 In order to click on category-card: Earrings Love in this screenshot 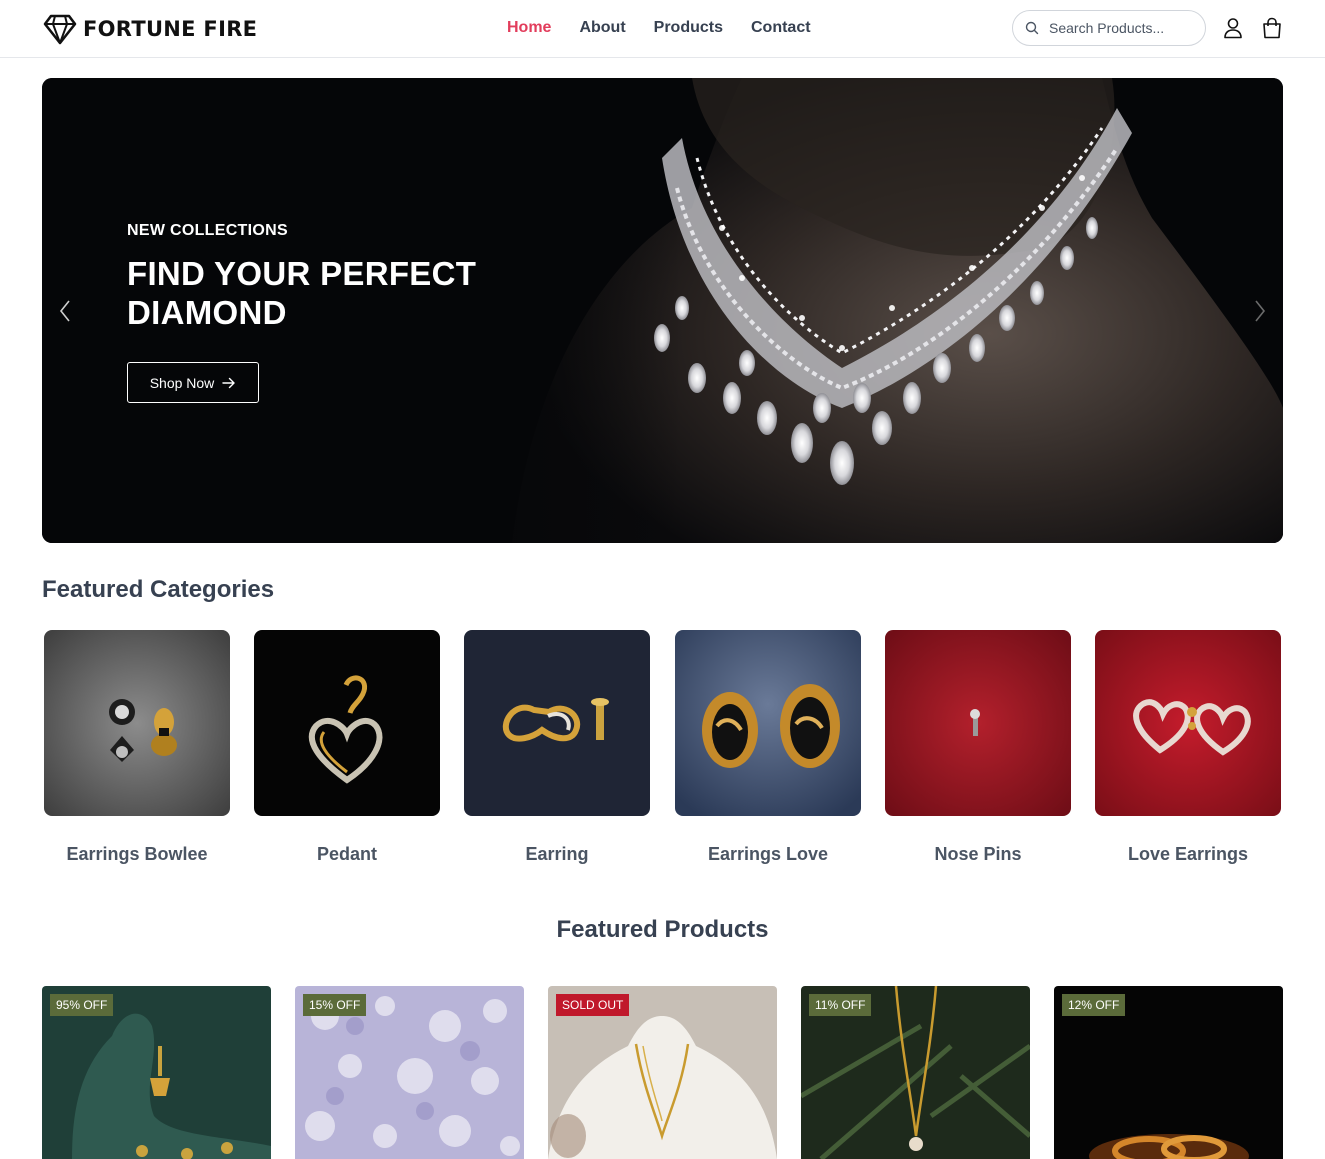, I will do `click(768, 747)`.